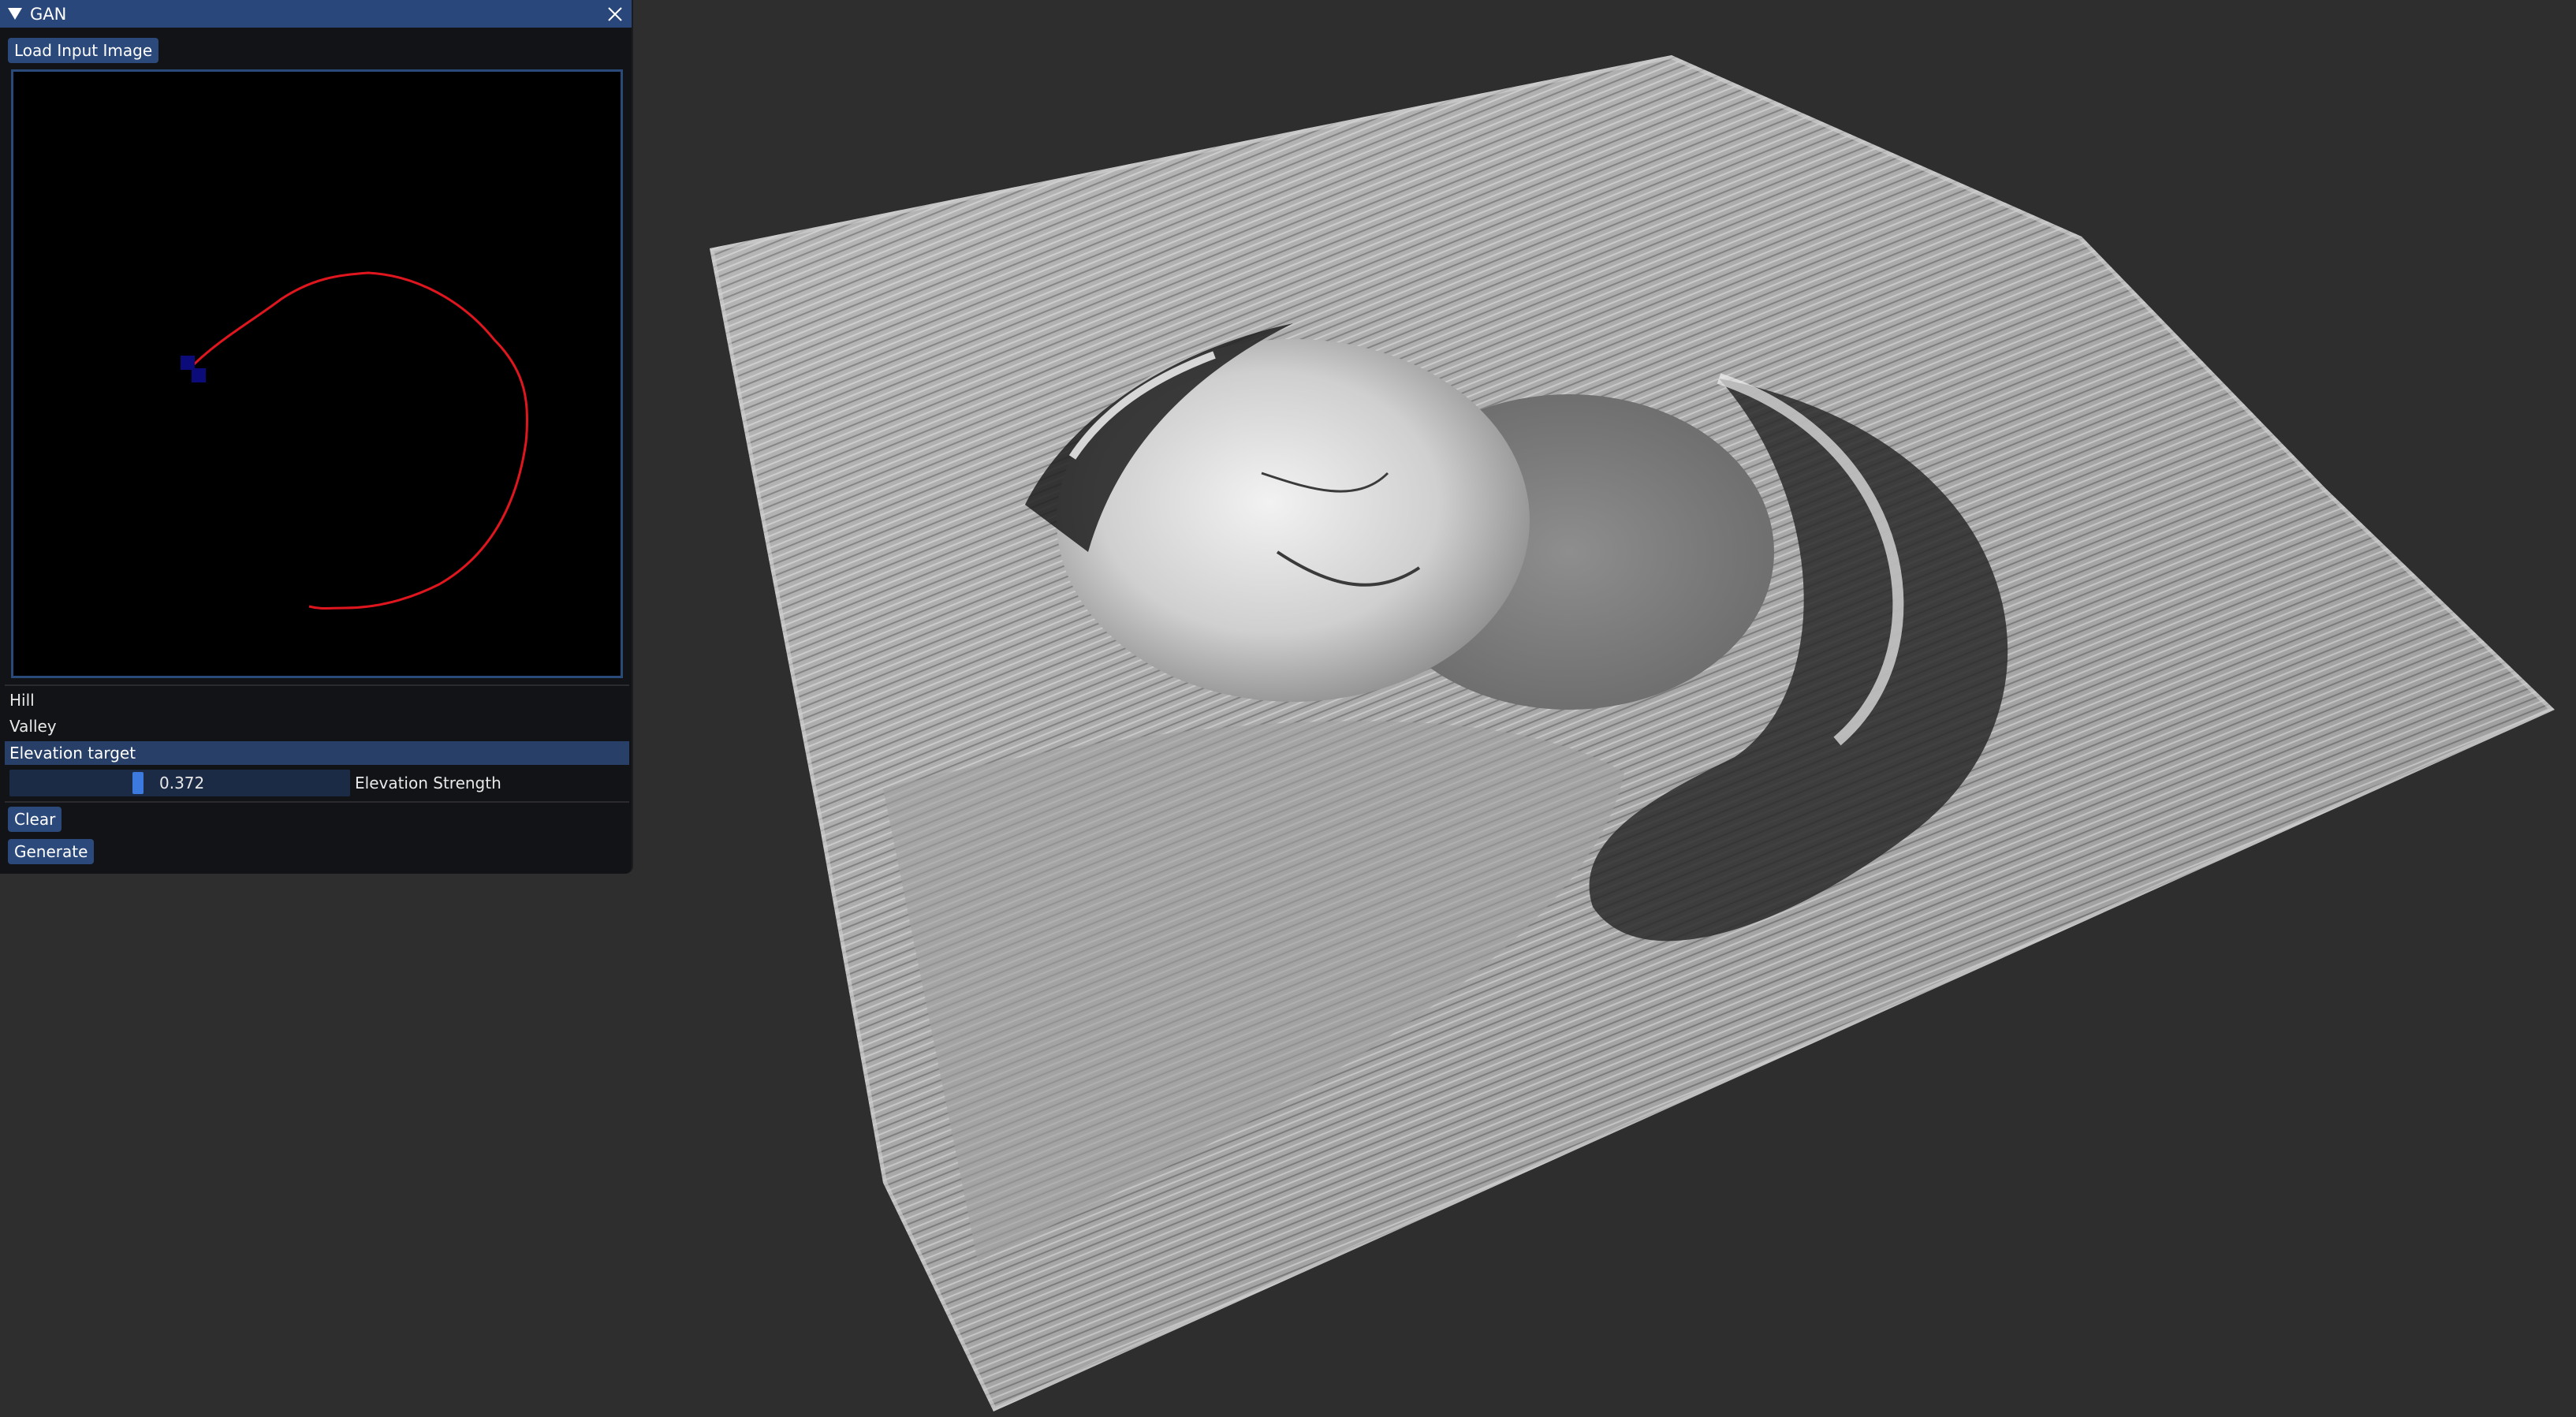 Image resolution: width=2576 pixels, height=1417 pixels. I want to click on window-title: GAN, so click(48, 14).